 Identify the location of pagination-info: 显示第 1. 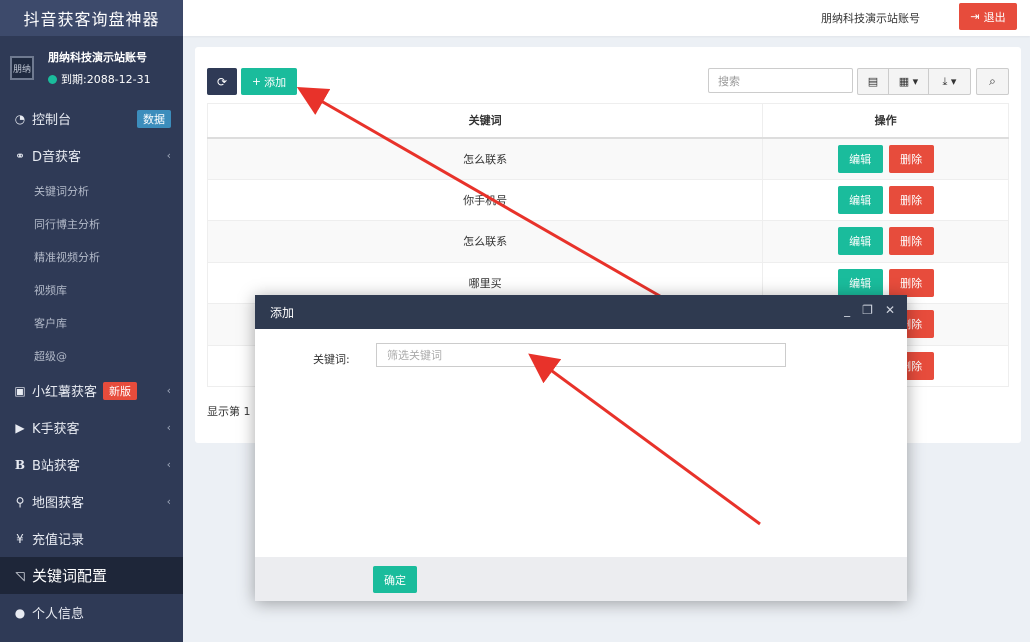
(229, 411).